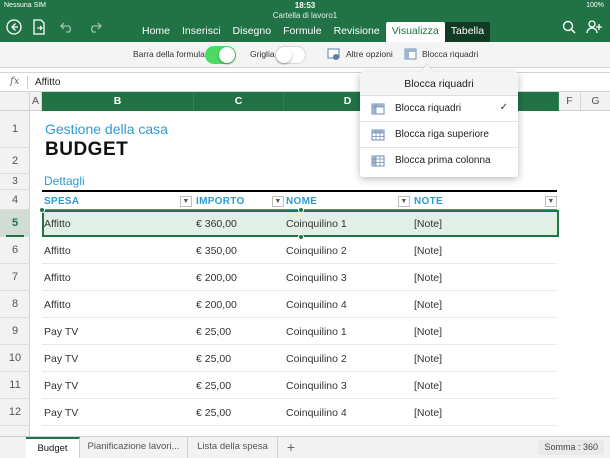 The width and height of the screenshot is (610, 458). I want to click on more-options-icon, so click(334, 55).